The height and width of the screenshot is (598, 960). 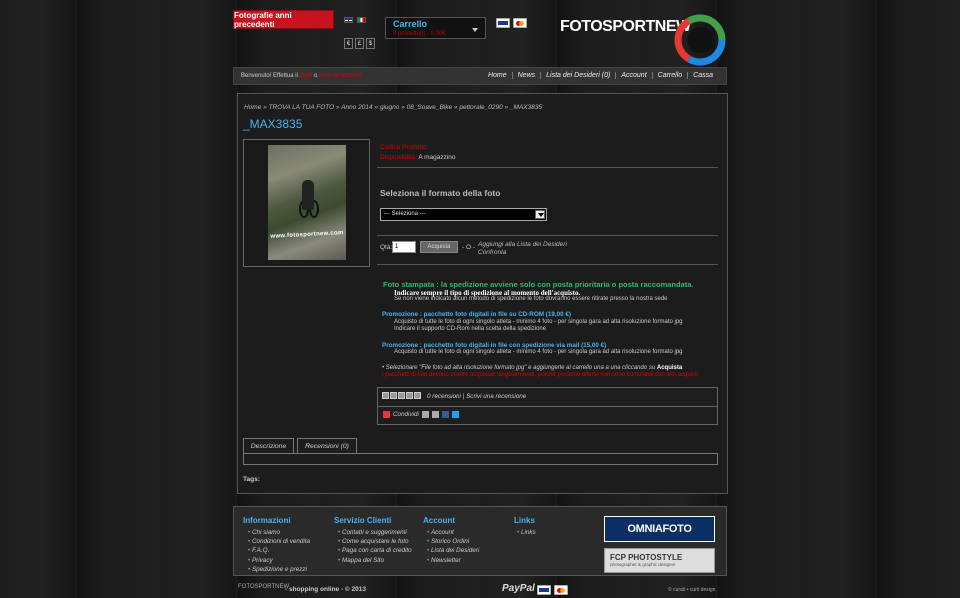 I want to click on footer-link: Storico Ordini, so click(x=453, y=541).